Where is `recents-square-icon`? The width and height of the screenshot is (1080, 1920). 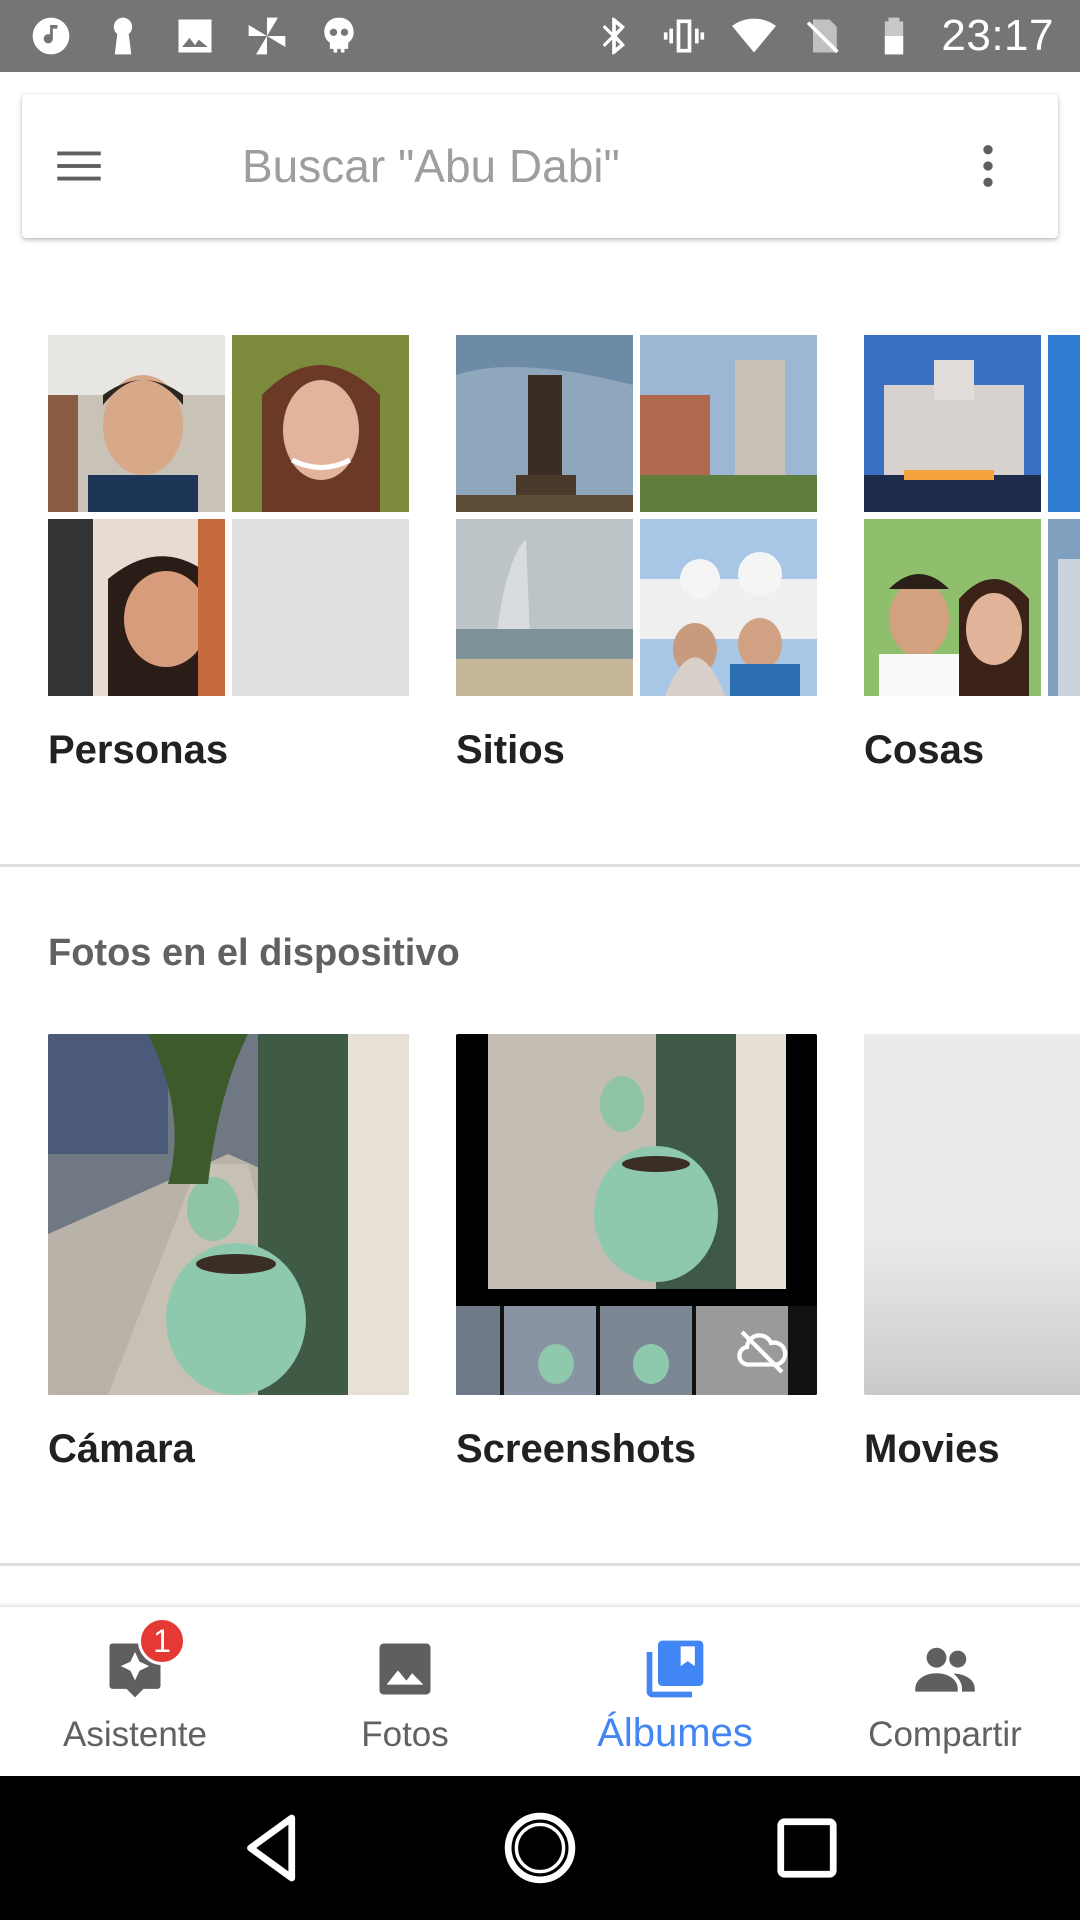 recents-square-icon is located at coordinates (807, 1848).